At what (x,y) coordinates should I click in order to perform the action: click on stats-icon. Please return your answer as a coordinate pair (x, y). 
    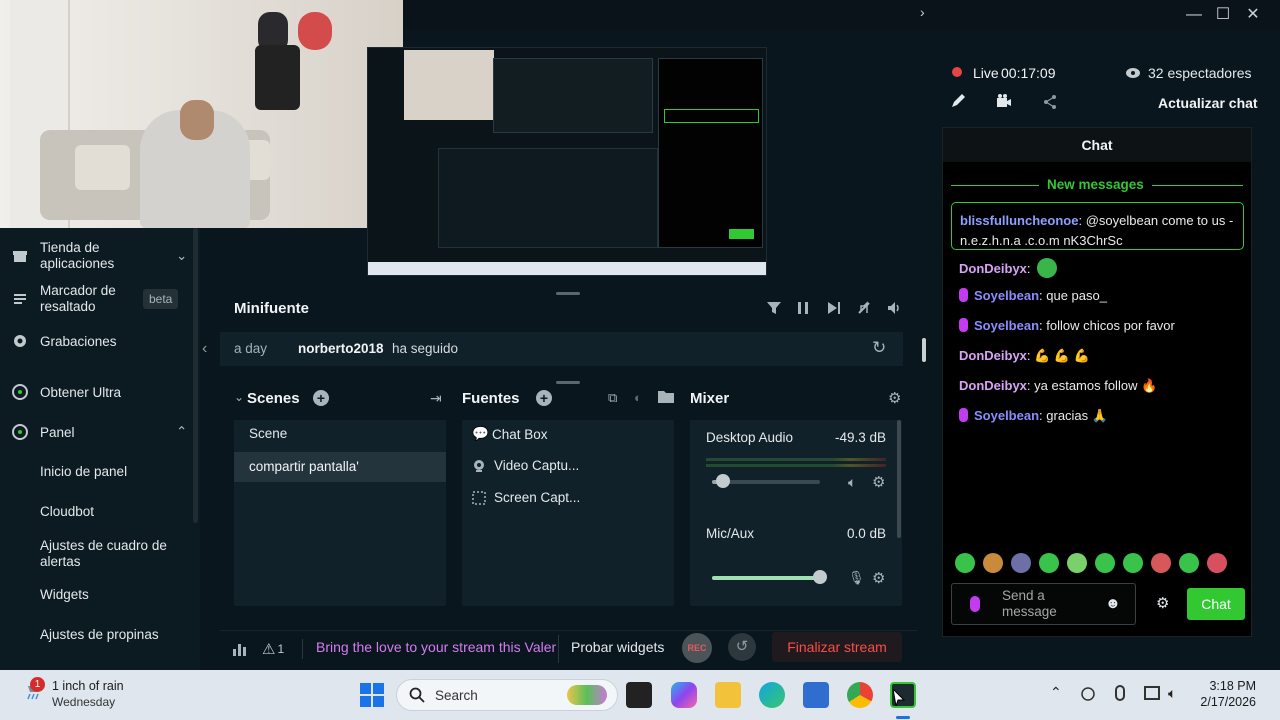
    Looking at the image, I should click on (240, 649).